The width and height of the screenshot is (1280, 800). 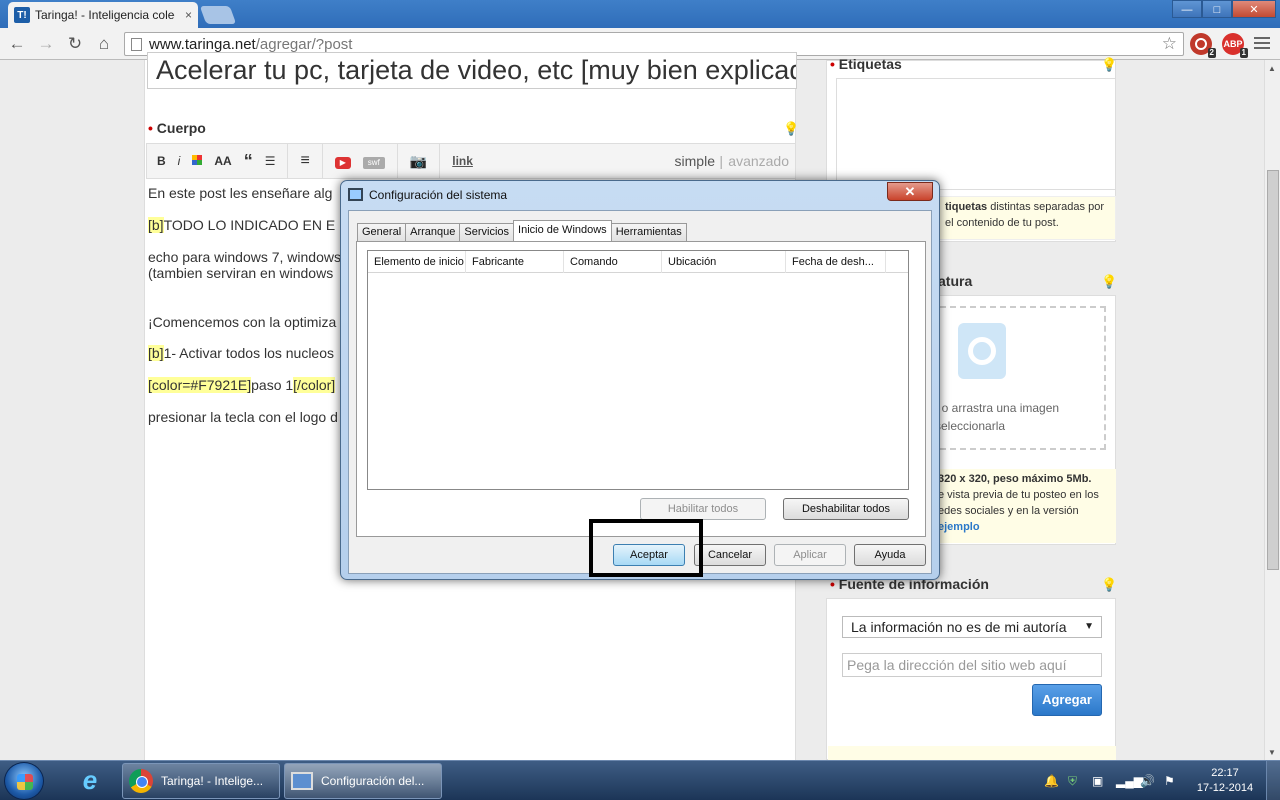 What do you see at coordinates (1169, 781) in the screenshot?
I see `action-center-flag-icon: ⚑` at bounding box center [1169, 781].